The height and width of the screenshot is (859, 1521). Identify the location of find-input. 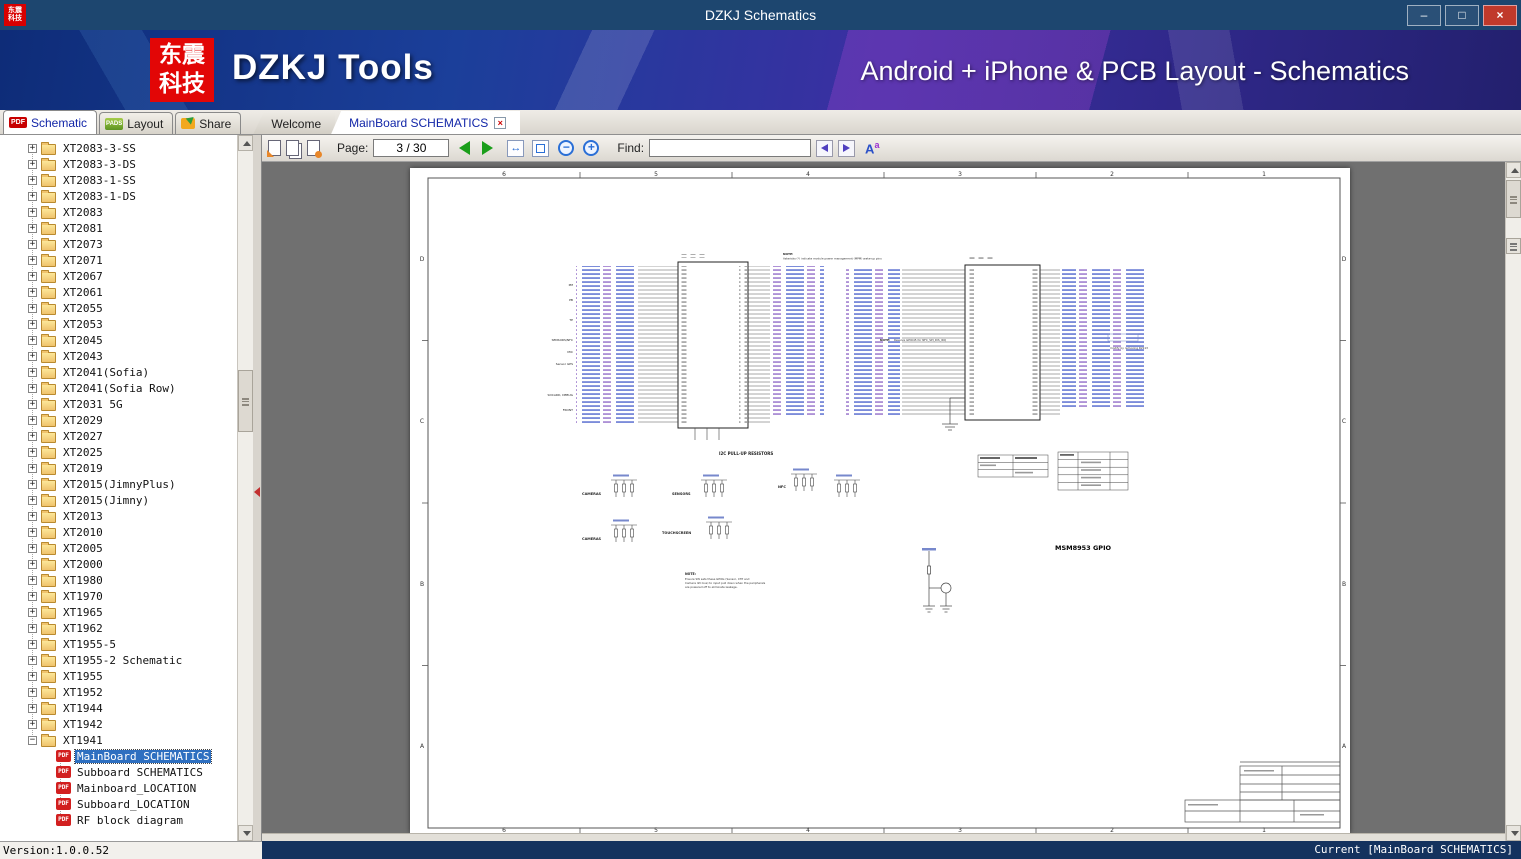
(730, 148).